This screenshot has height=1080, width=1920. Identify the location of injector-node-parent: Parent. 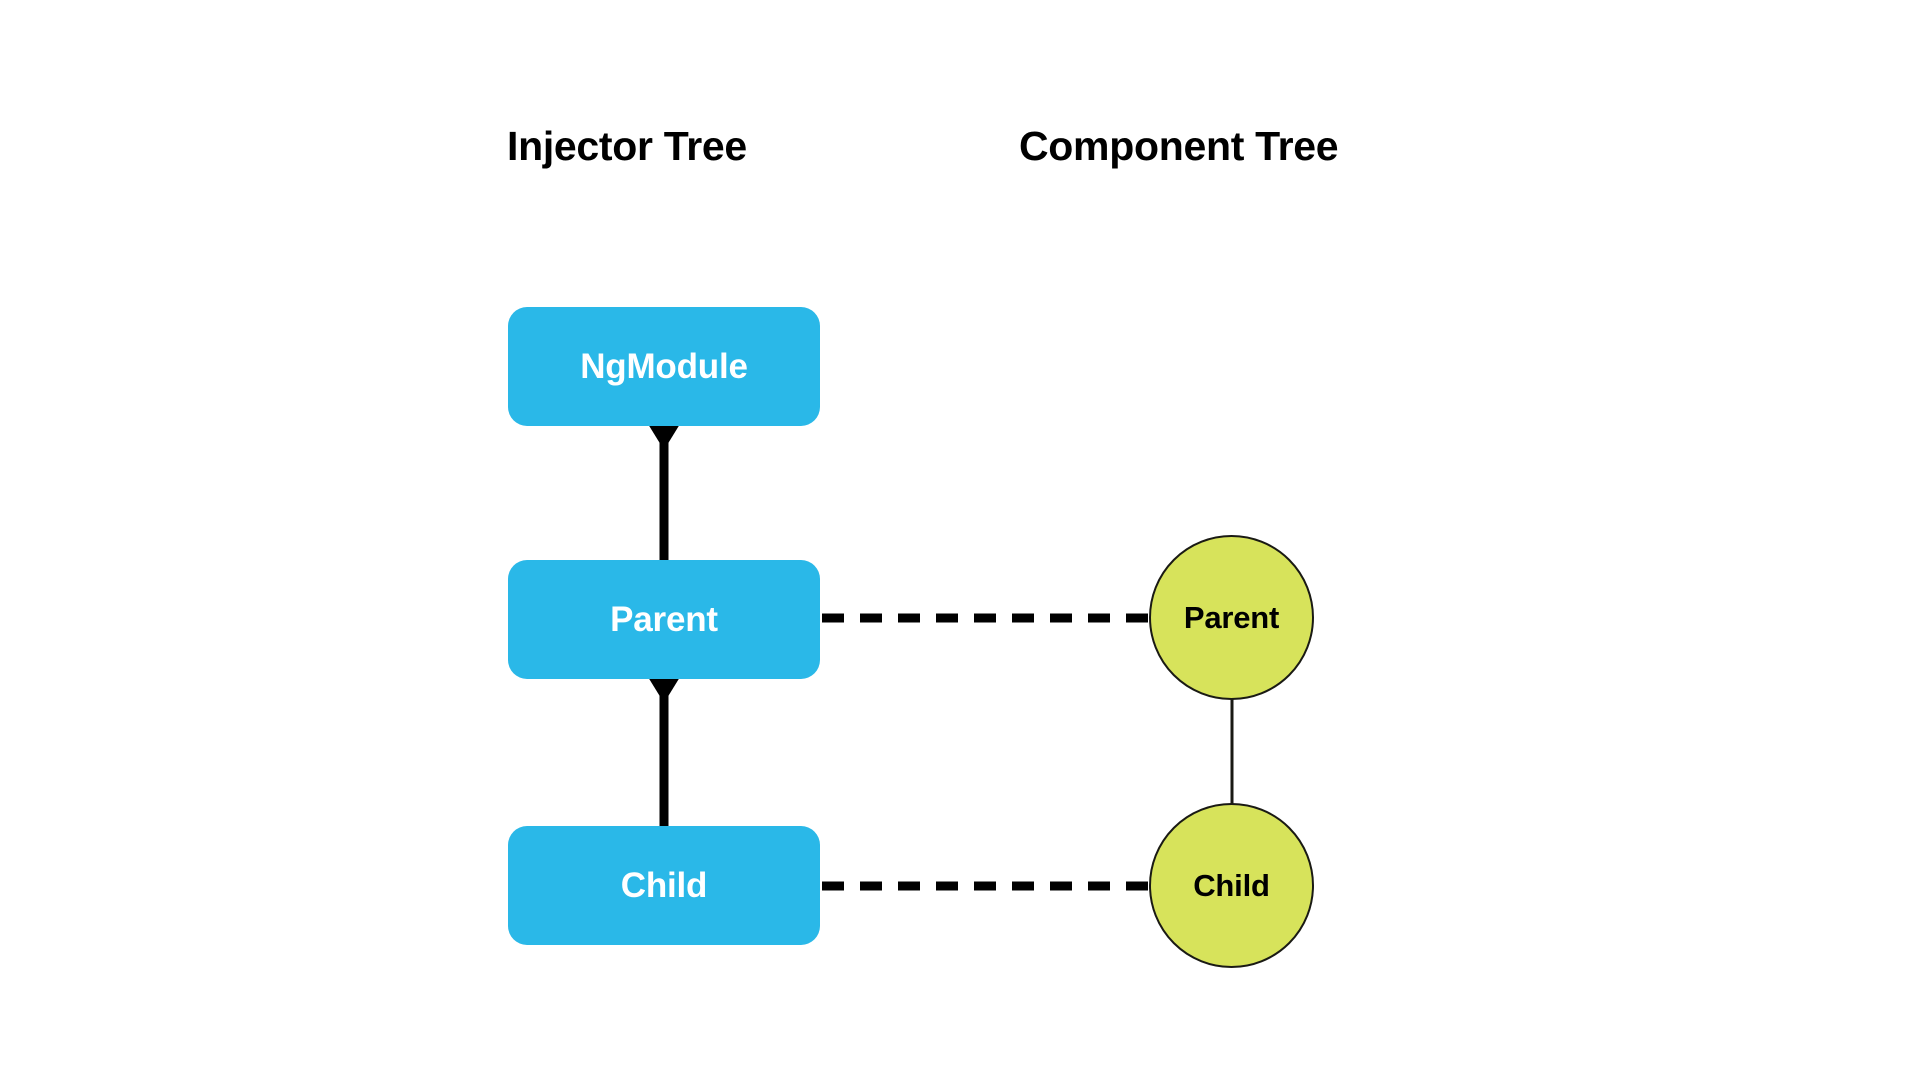
(664, 619).